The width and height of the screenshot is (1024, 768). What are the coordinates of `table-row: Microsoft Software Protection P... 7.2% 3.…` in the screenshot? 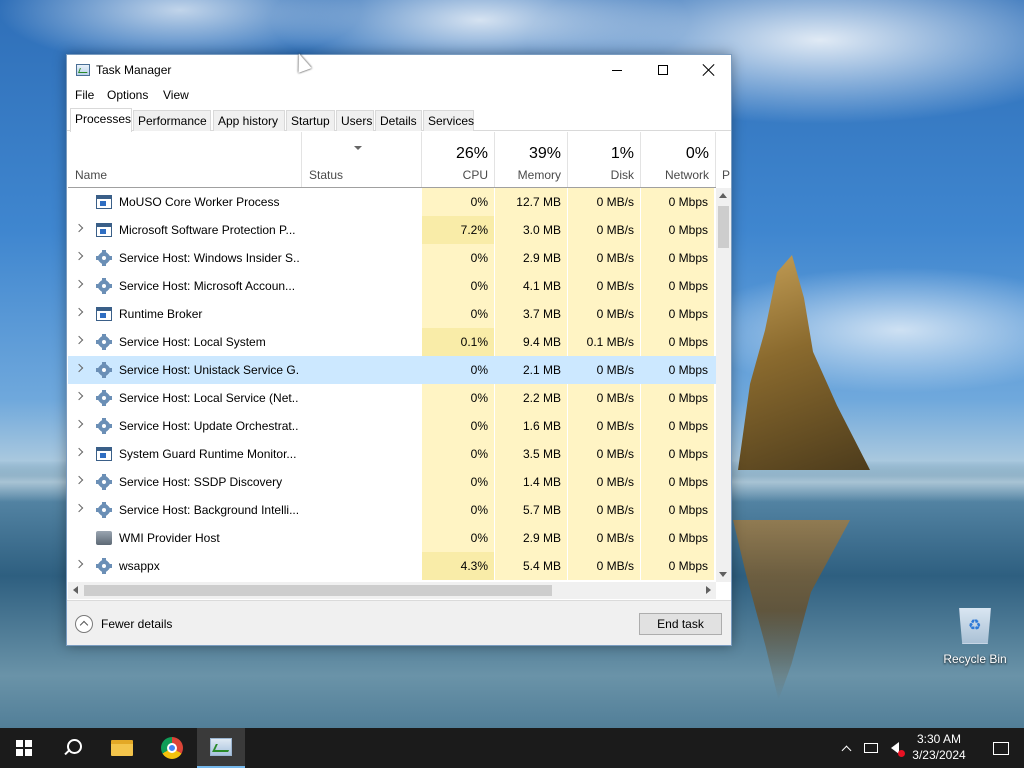 It's located at (392, 230).